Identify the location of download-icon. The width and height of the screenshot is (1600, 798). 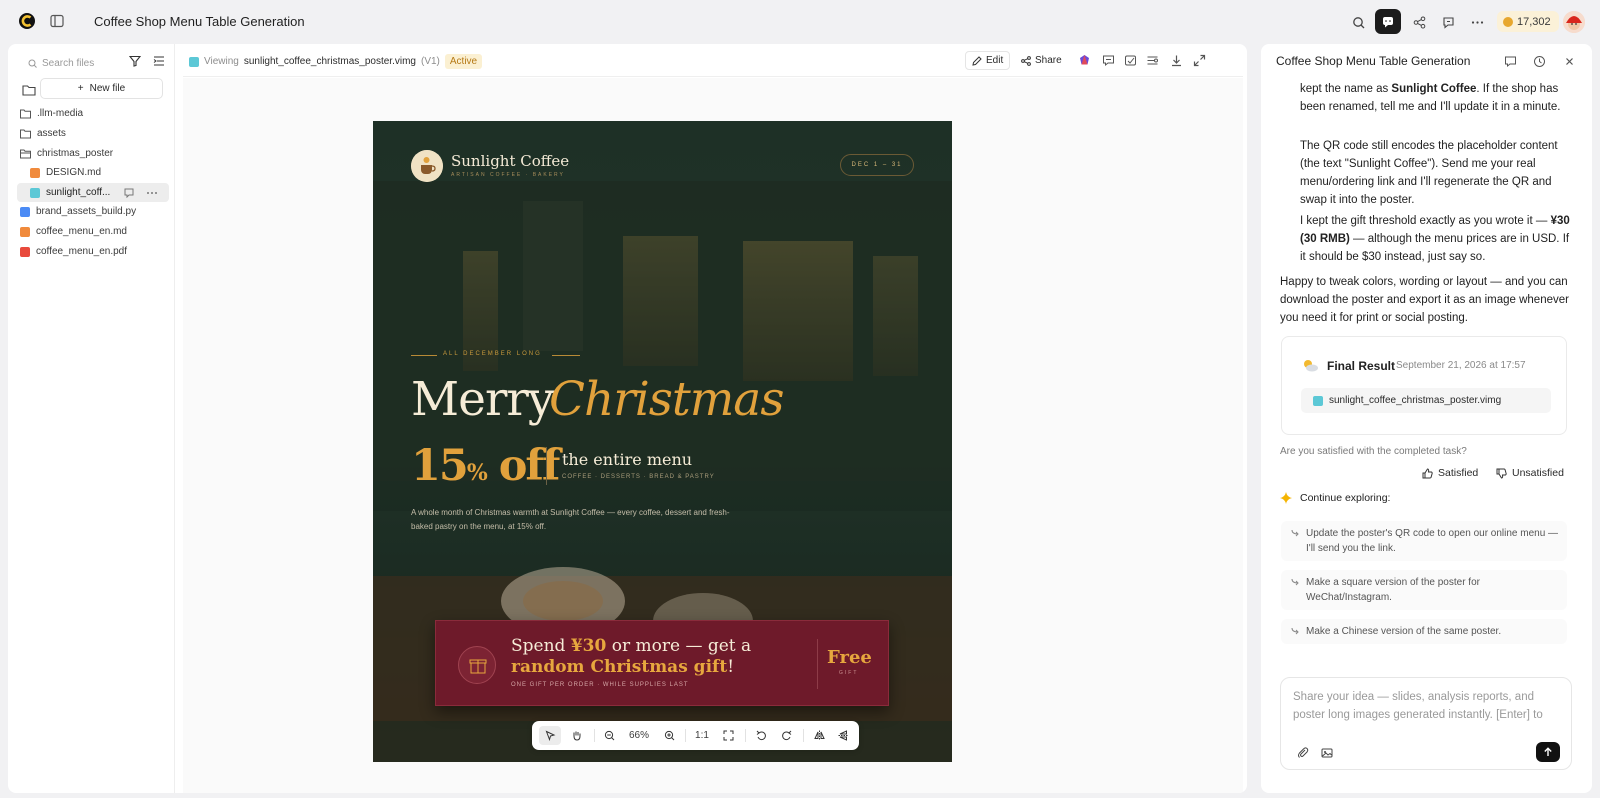
(1176, 60).